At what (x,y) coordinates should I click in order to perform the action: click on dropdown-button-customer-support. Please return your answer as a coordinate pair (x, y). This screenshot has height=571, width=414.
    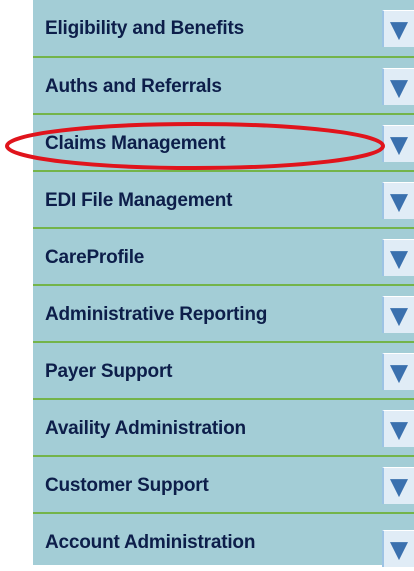
    Looking at the image, I should click on (398, 485).